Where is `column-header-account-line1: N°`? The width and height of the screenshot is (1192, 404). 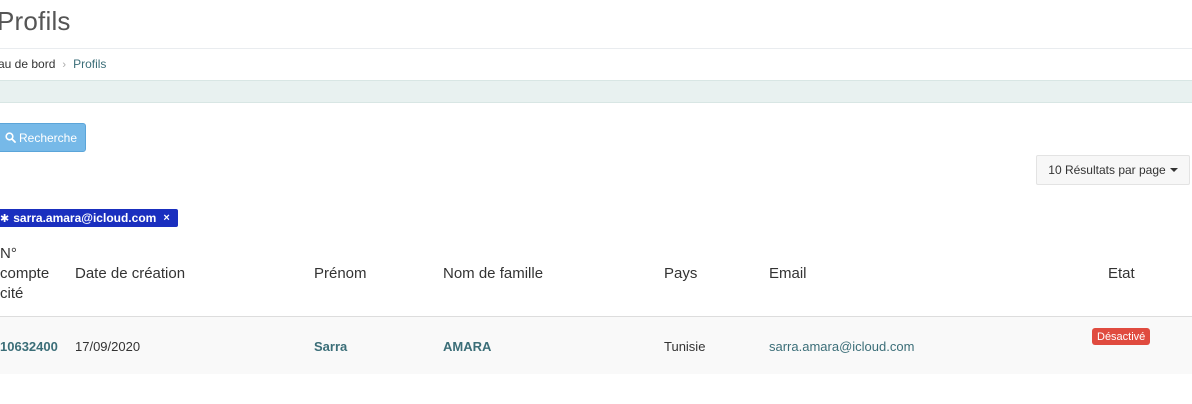
column-header-account-line1: N° is located at coordinates (8, 253).